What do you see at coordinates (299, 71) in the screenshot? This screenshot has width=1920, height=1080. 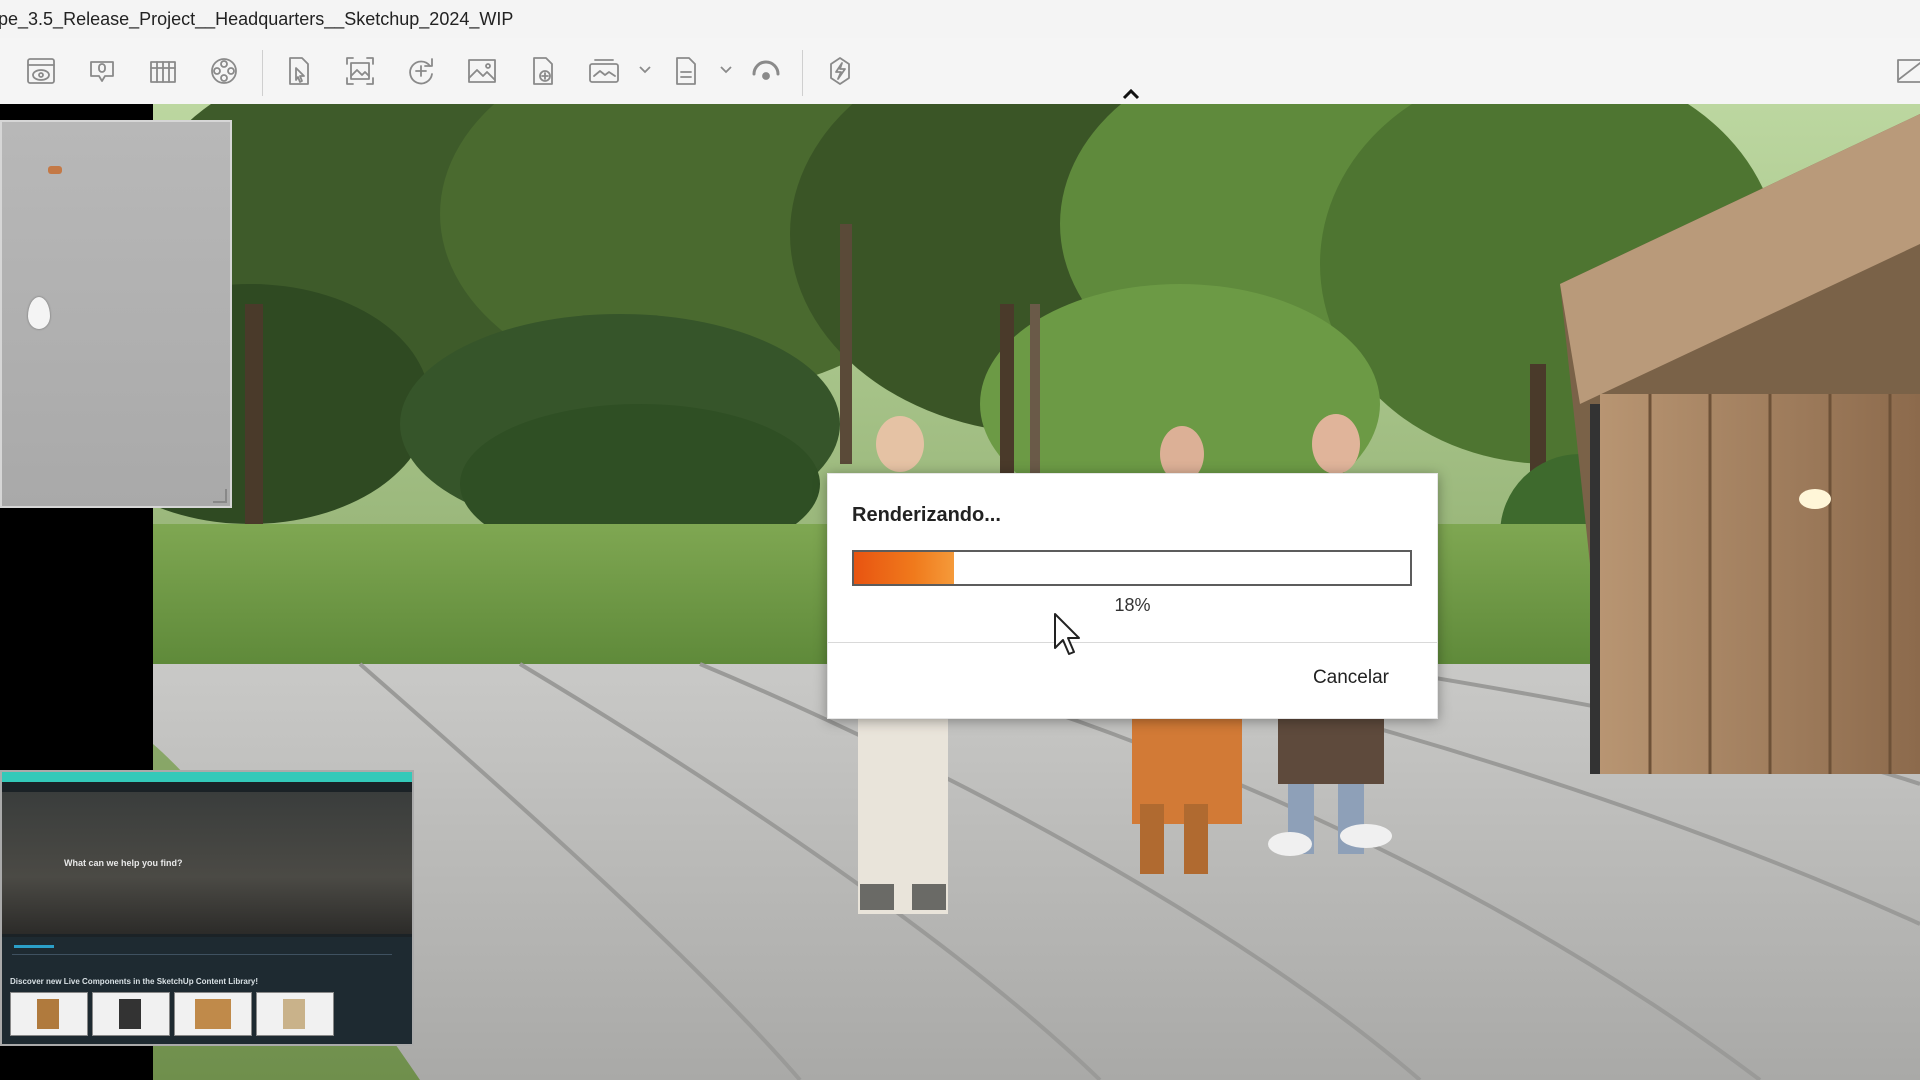 I see `select-file-icon` at bounding box center [299, 71].